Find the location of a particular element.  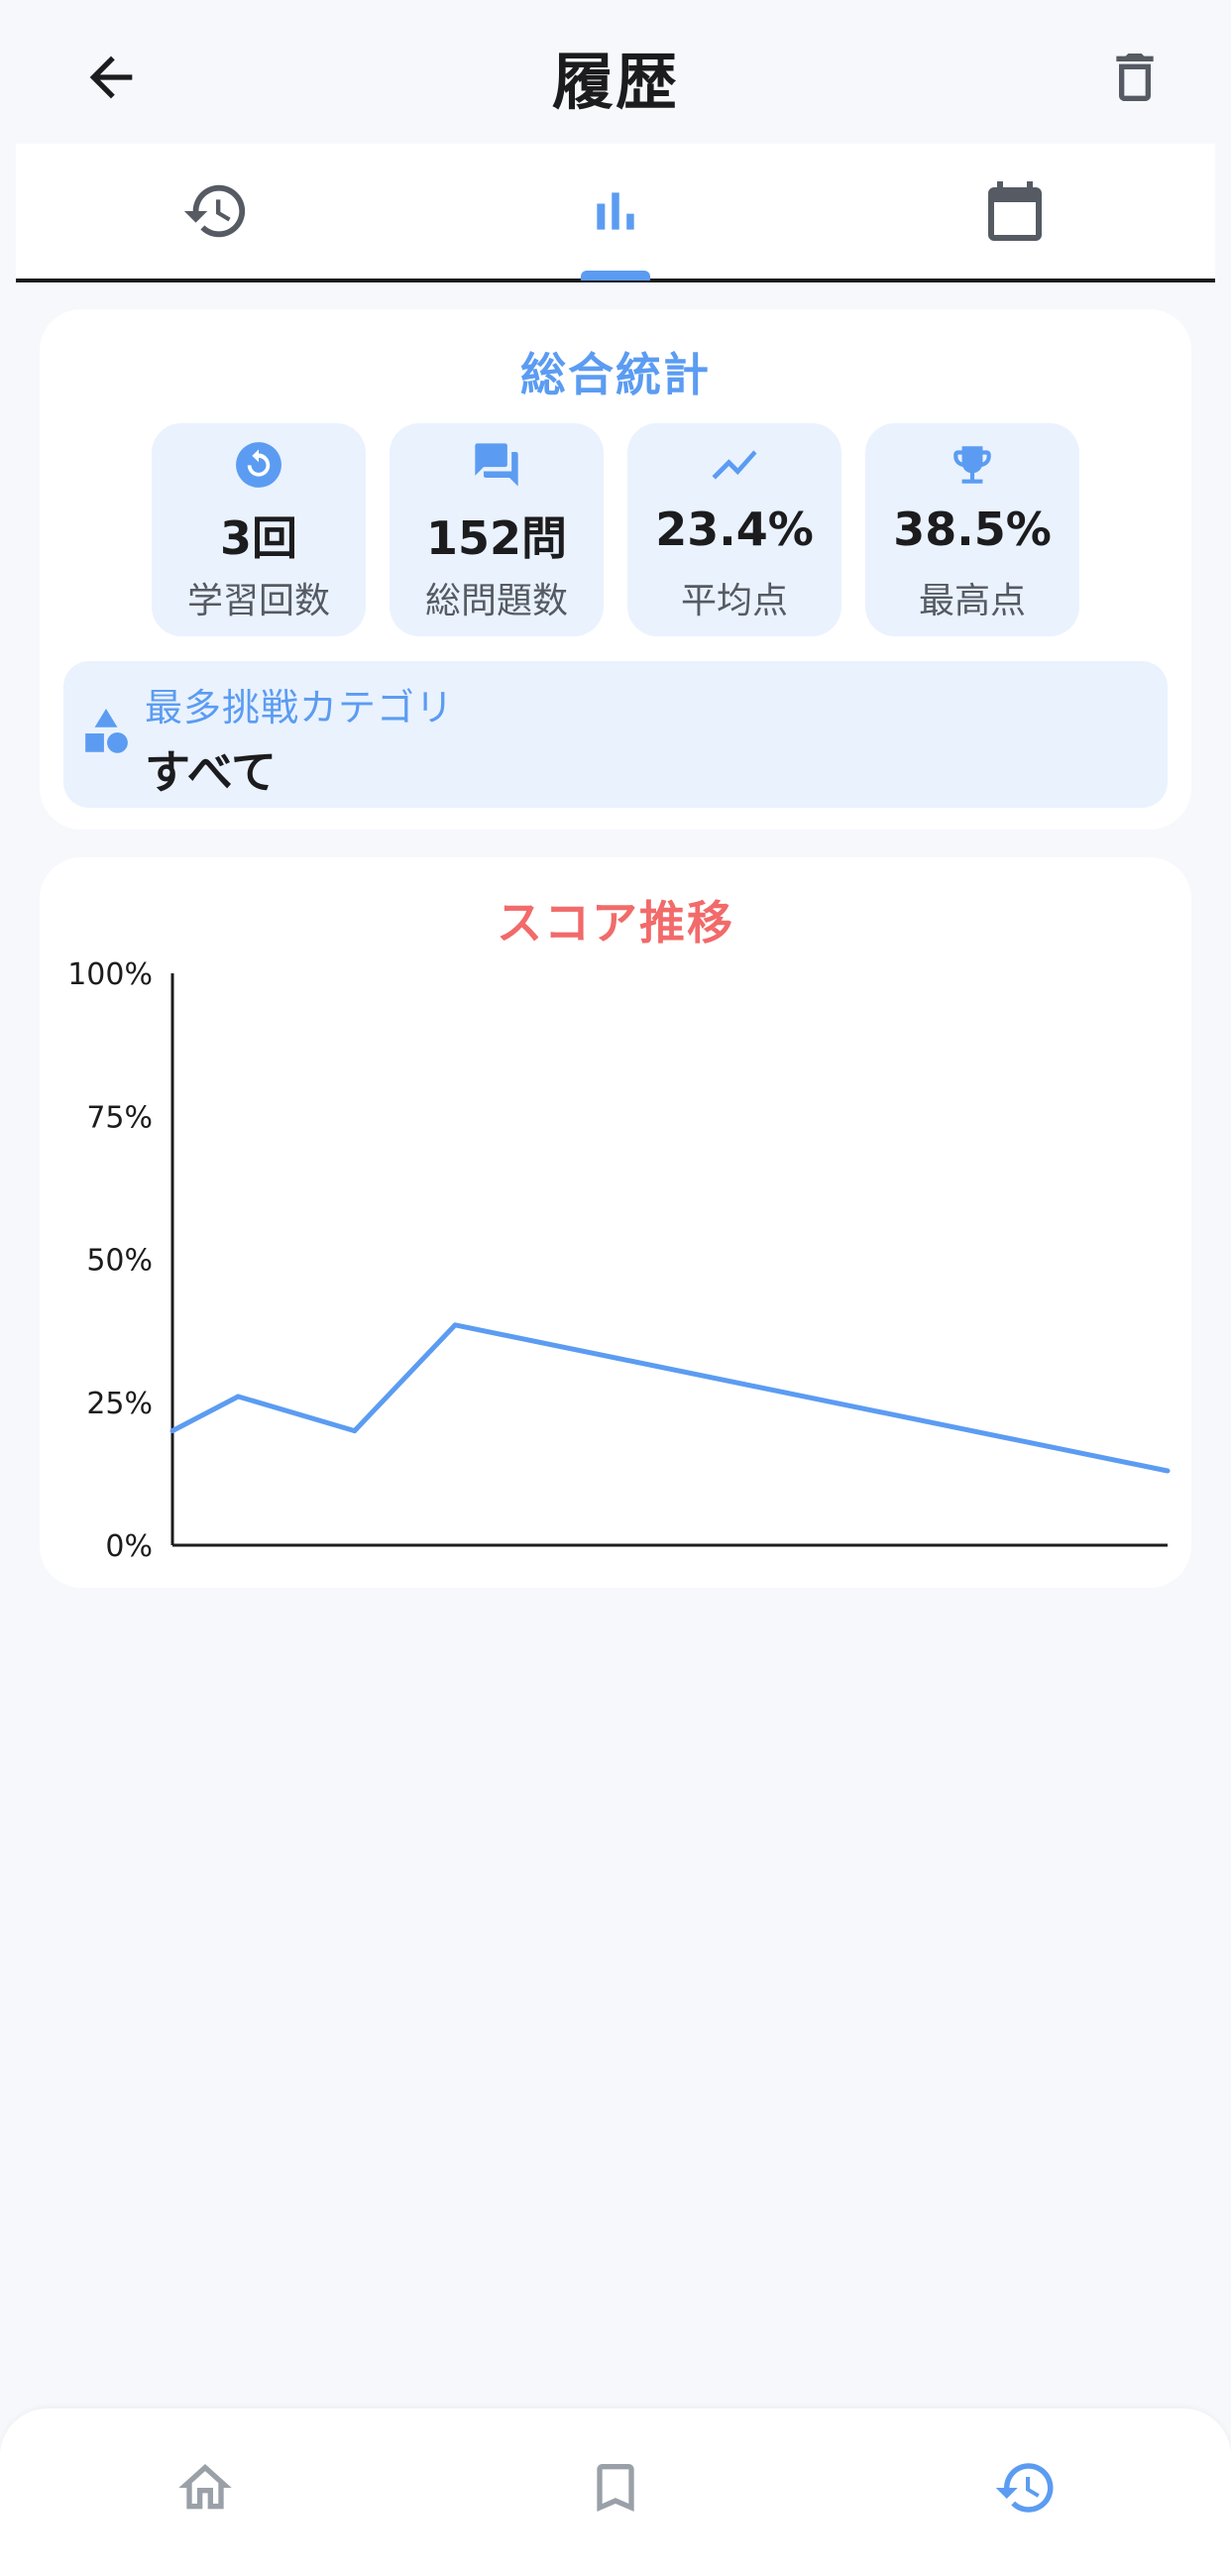

nav-bookmarks is located at coordinates (615, 2487).